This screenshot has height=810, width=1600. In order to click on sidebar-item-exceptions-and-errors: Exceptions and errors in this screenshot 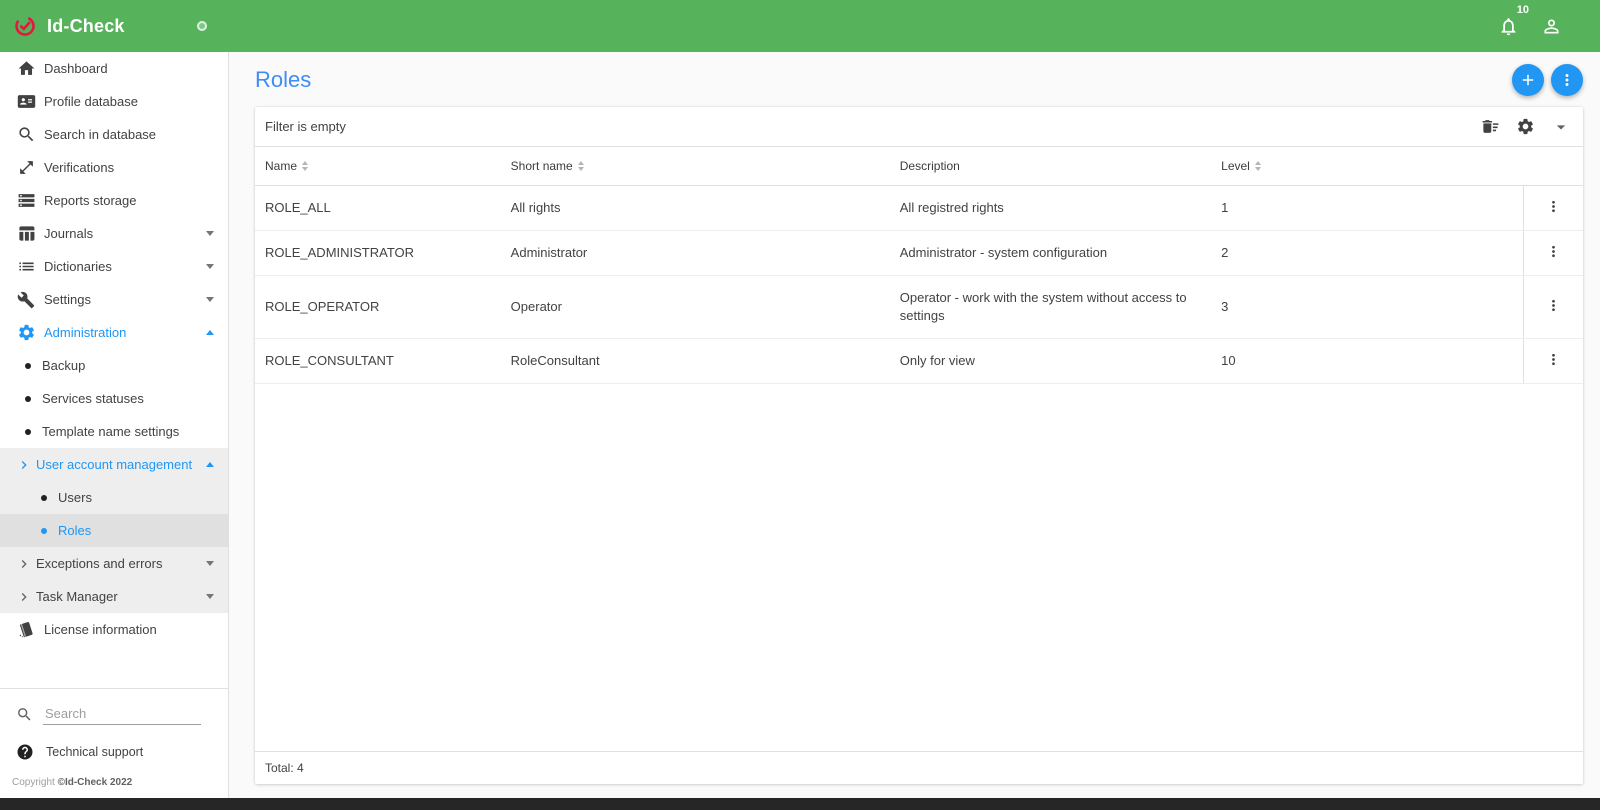, I will do `click(114, 563)`.